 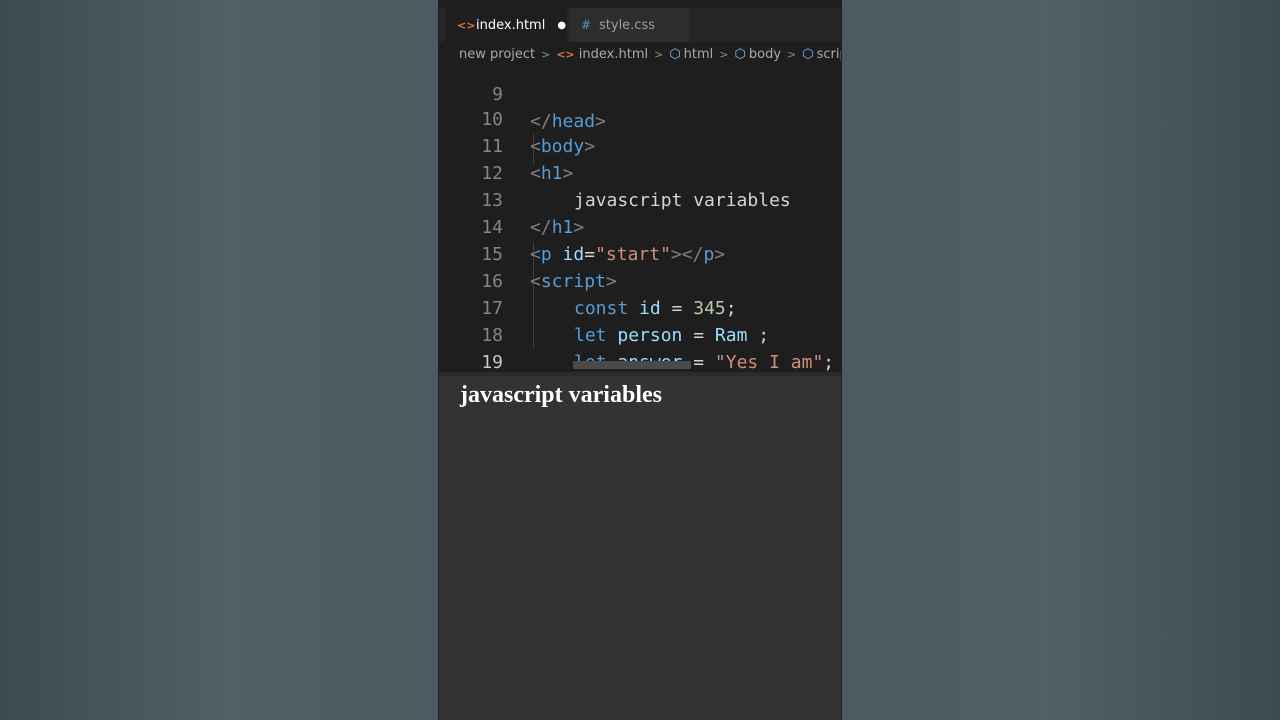 I want to click on code-line: 16 const id = 345;, so click(x=640, y=280).